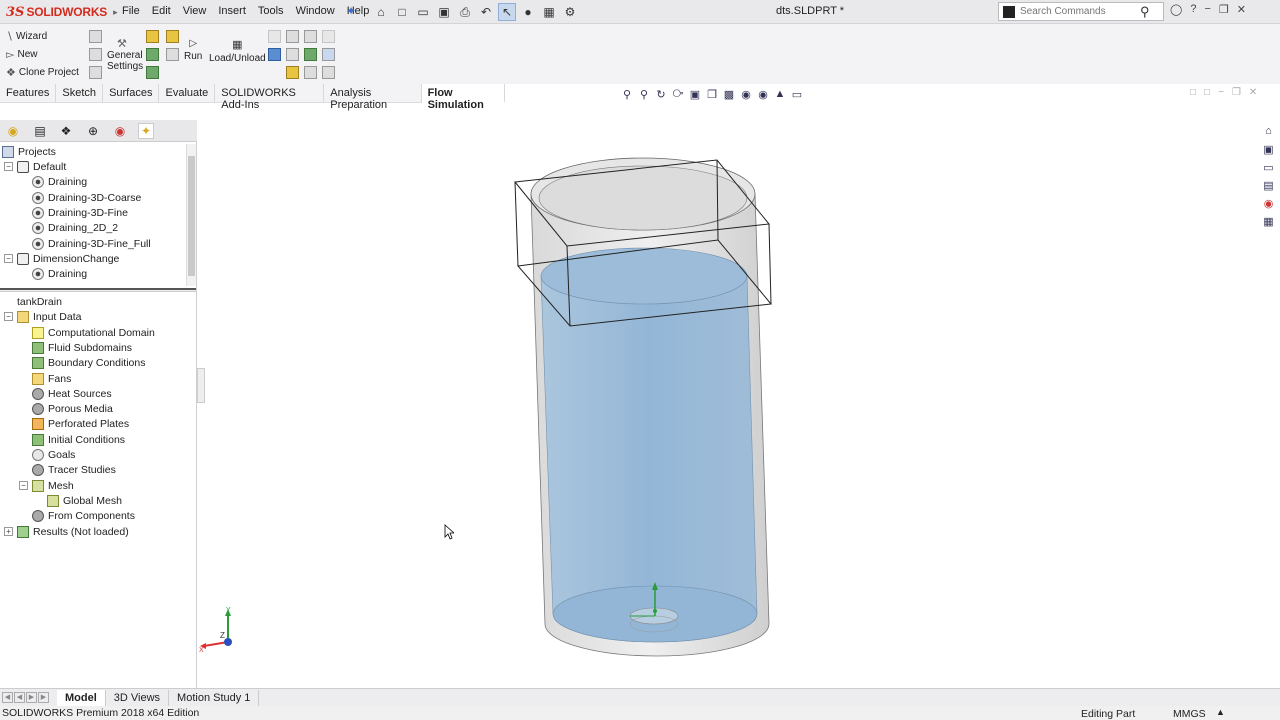  What do you see at coordinates (328, 72) in the screenshot?
I see `report-icon` at bounding box center [328, 72].